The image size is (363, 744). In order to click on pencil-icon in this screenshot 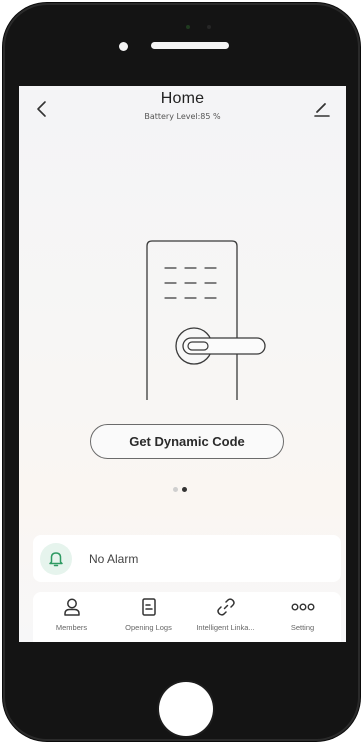, I will do `click(322, 110)`.